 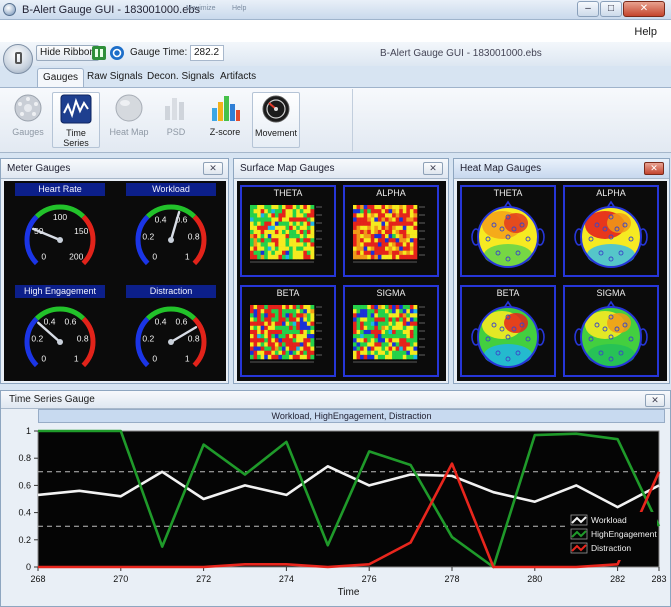 I want to click on tab-raw-signals: Raw Signals, so click(x=115, y=78).